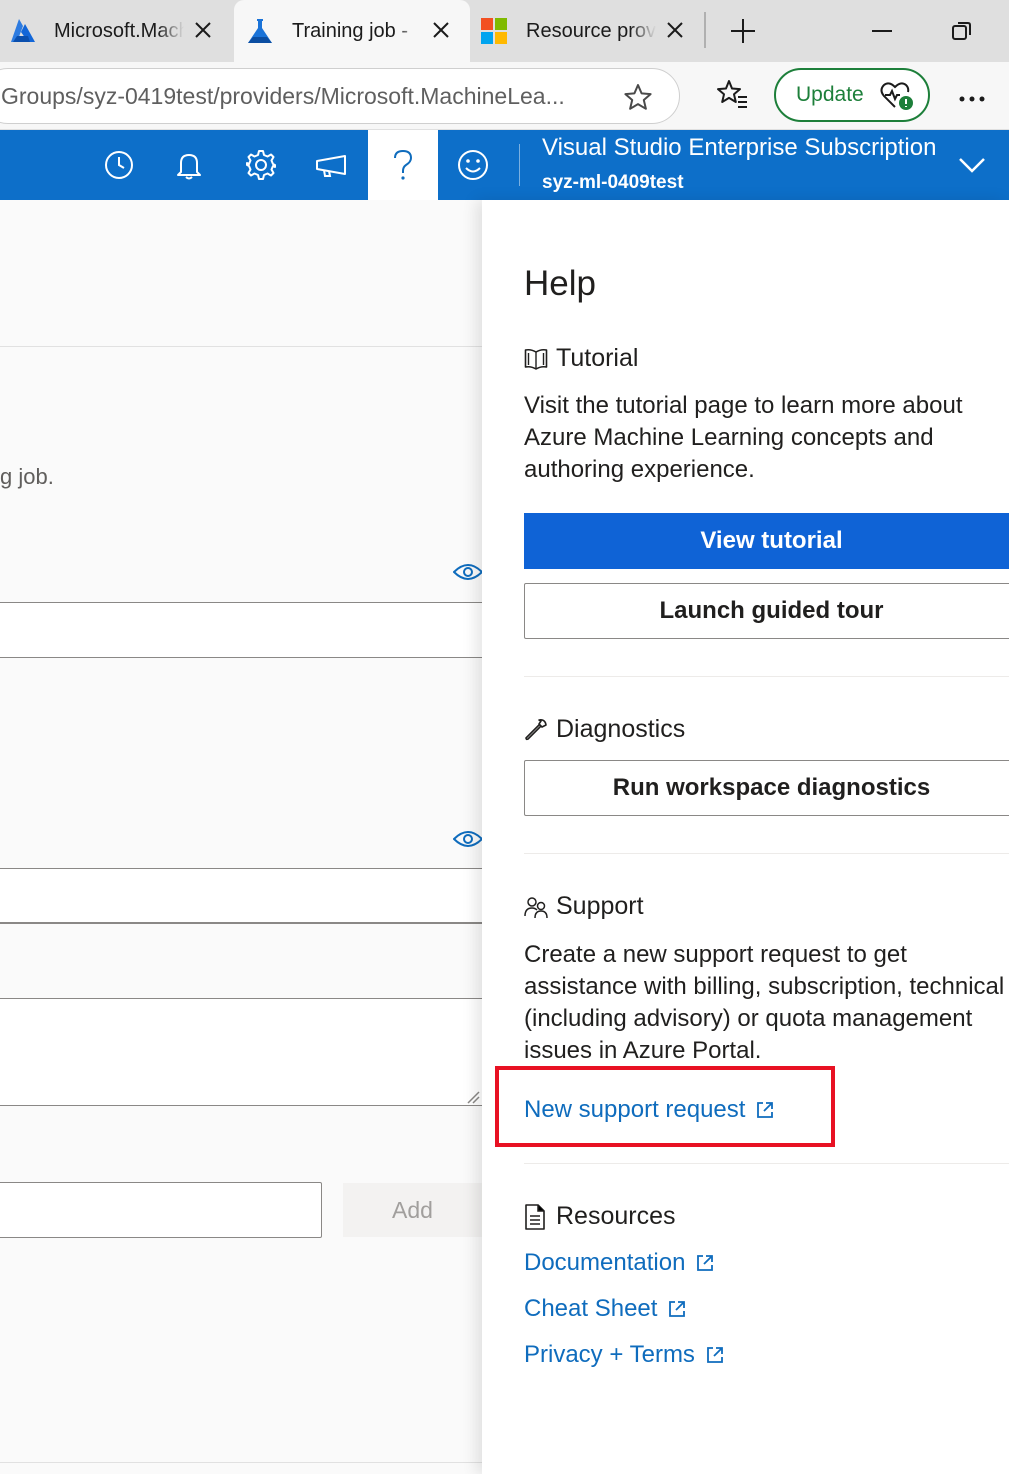  I want to click on favorite-star-icon, so click(638, 99).